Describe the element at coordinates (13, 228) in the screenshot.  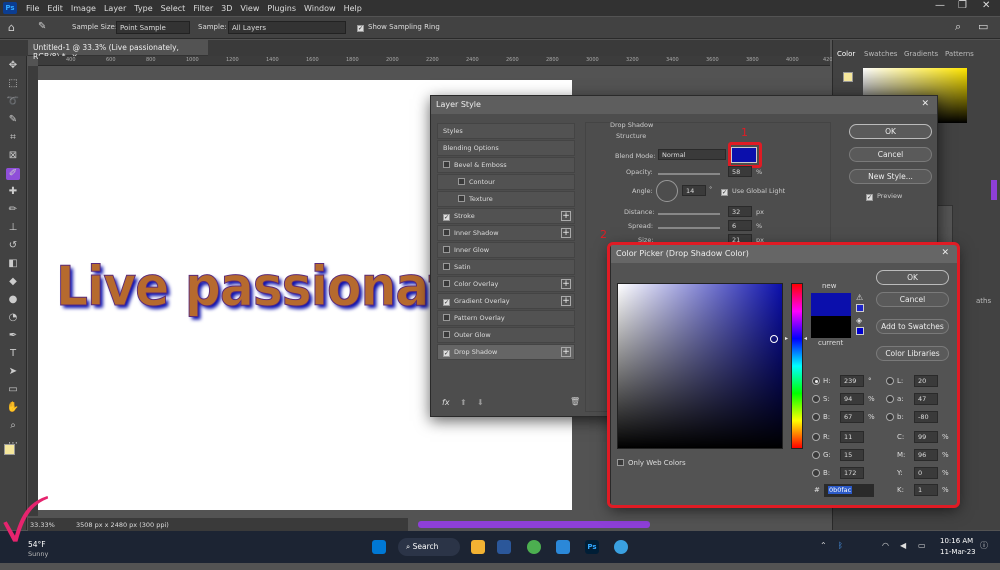
I see `clone-stamp-icon: ⊥` at that location.